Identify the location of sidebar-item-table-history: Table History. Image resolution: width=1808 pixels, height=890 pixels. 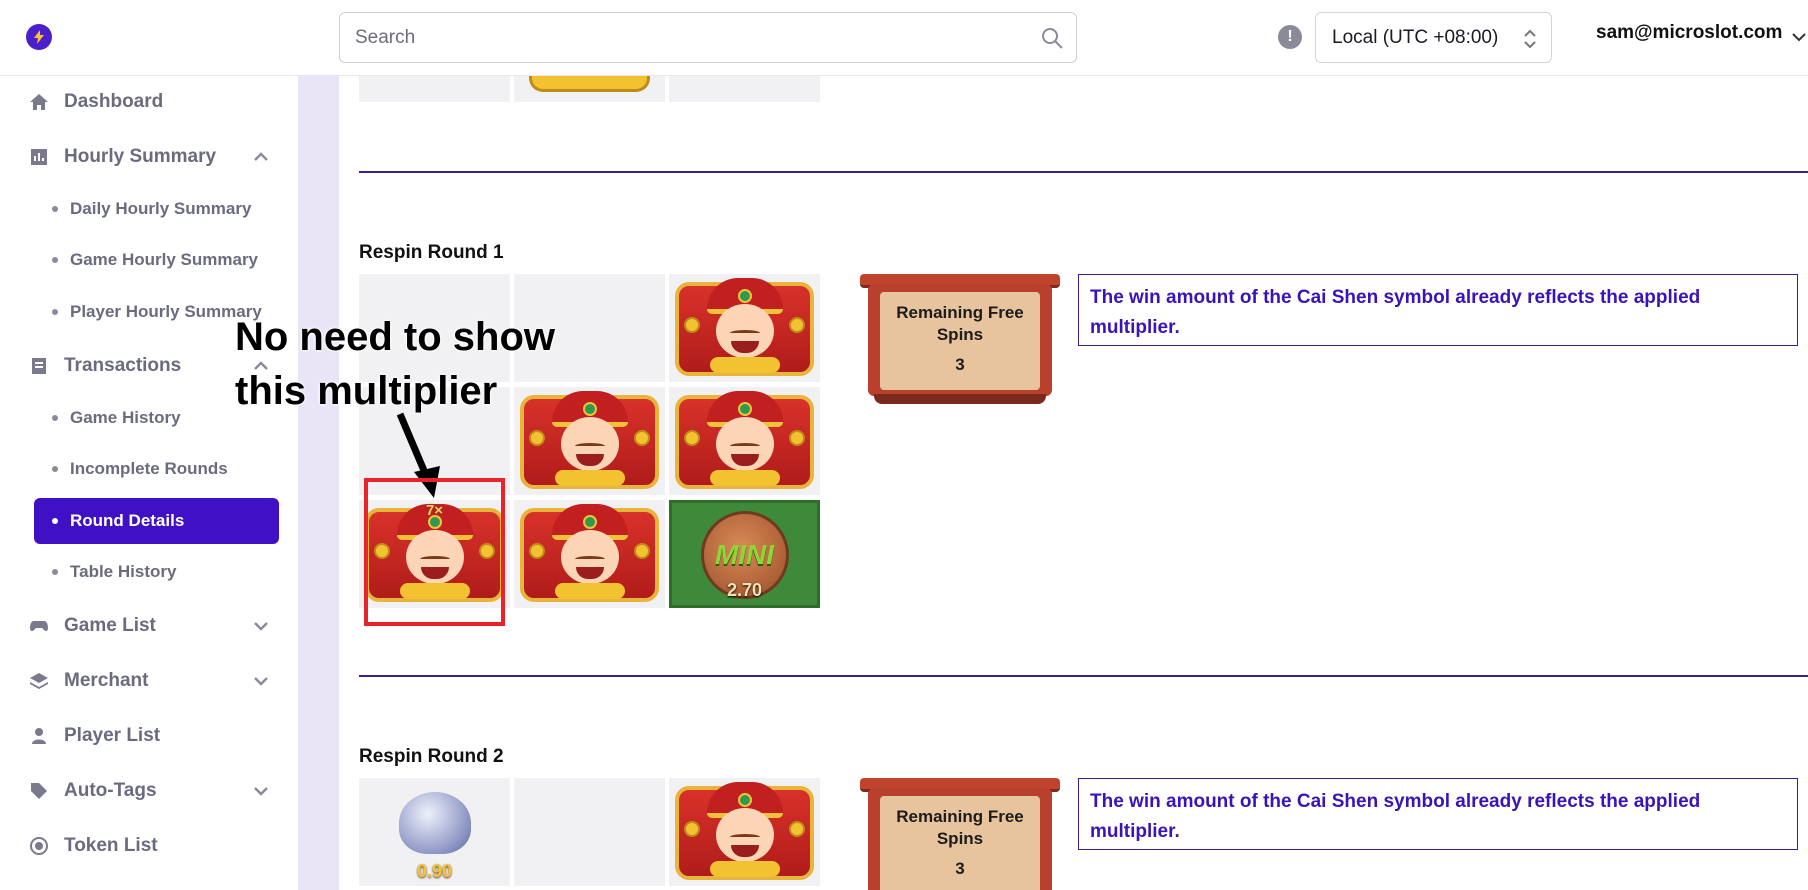
(156, 572).